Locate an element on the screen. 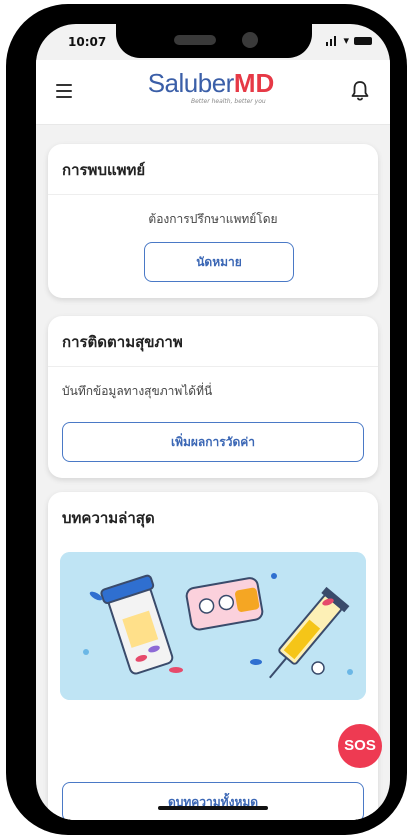 The image size is (413, 839). logo-brand-suffix: MD is located at coordinates (254, 83).